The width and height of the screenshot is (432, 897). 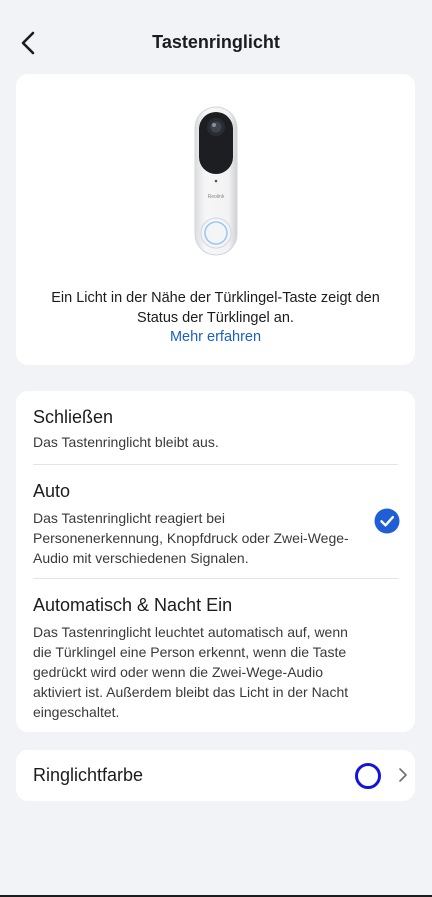 I want to click on chevron-right-icon, so click(x=403, y=775).